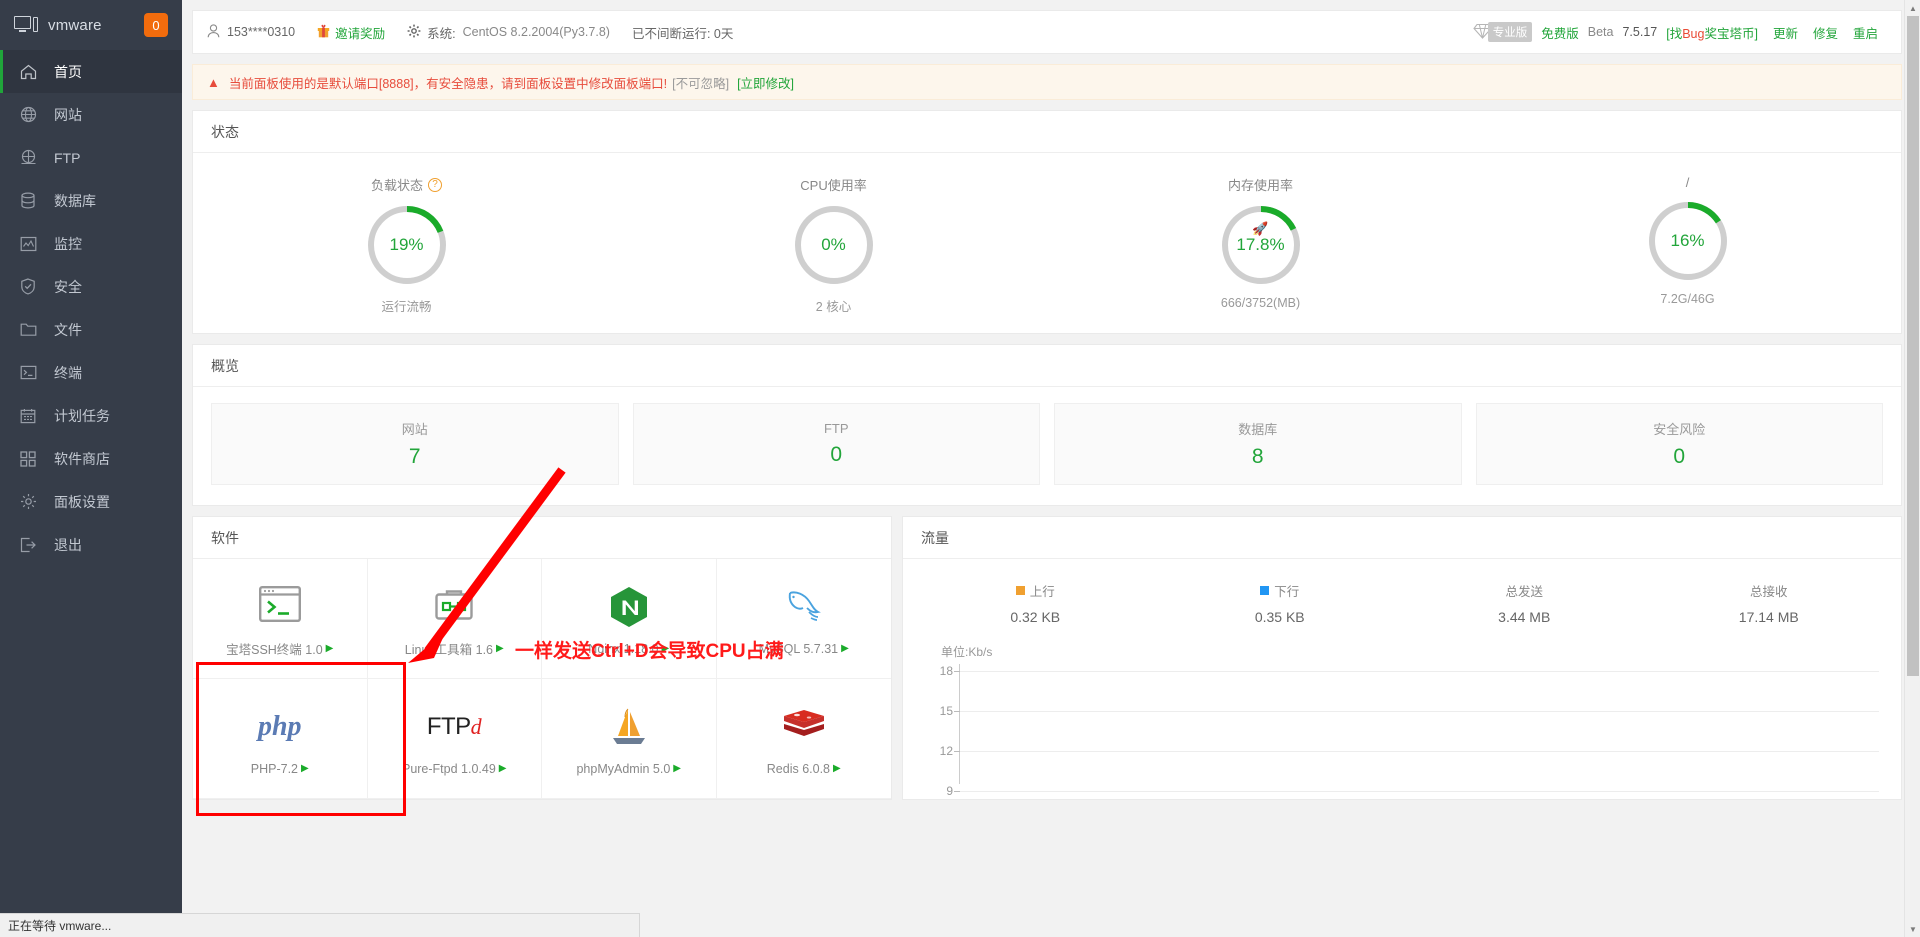  Describe the element at coordinates (1035, 603) in the screenshot. I see `traffic-stat-upload: 上行 0.32 KB` at that location.